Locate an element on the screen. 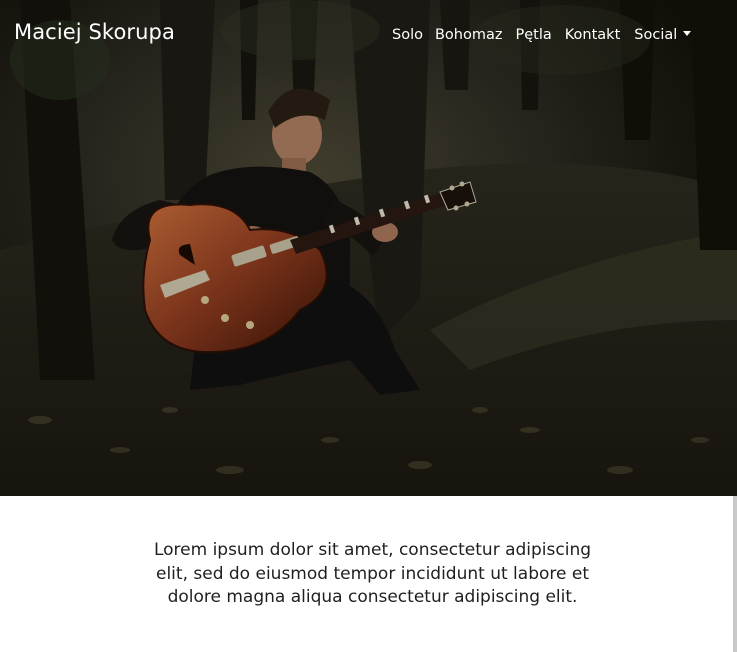 The height and width of the screenshot is (652, 737). nav-menu: Solo Bohomaz Pętla Kontakt Social is located at coordinates (542, 35).